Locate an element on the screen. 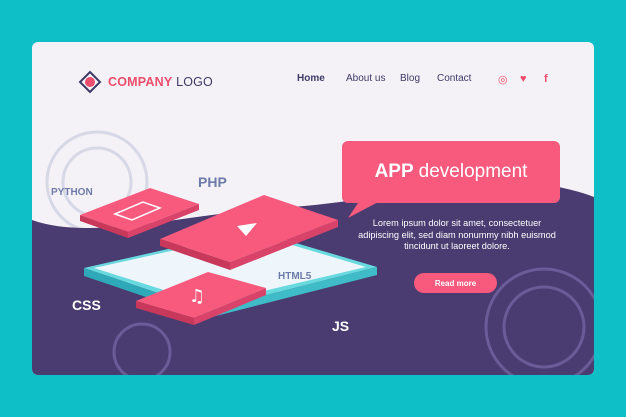 The width and height of the screenshot is (626, 417). hero-title: APP development is located at coordinates (451, 172).